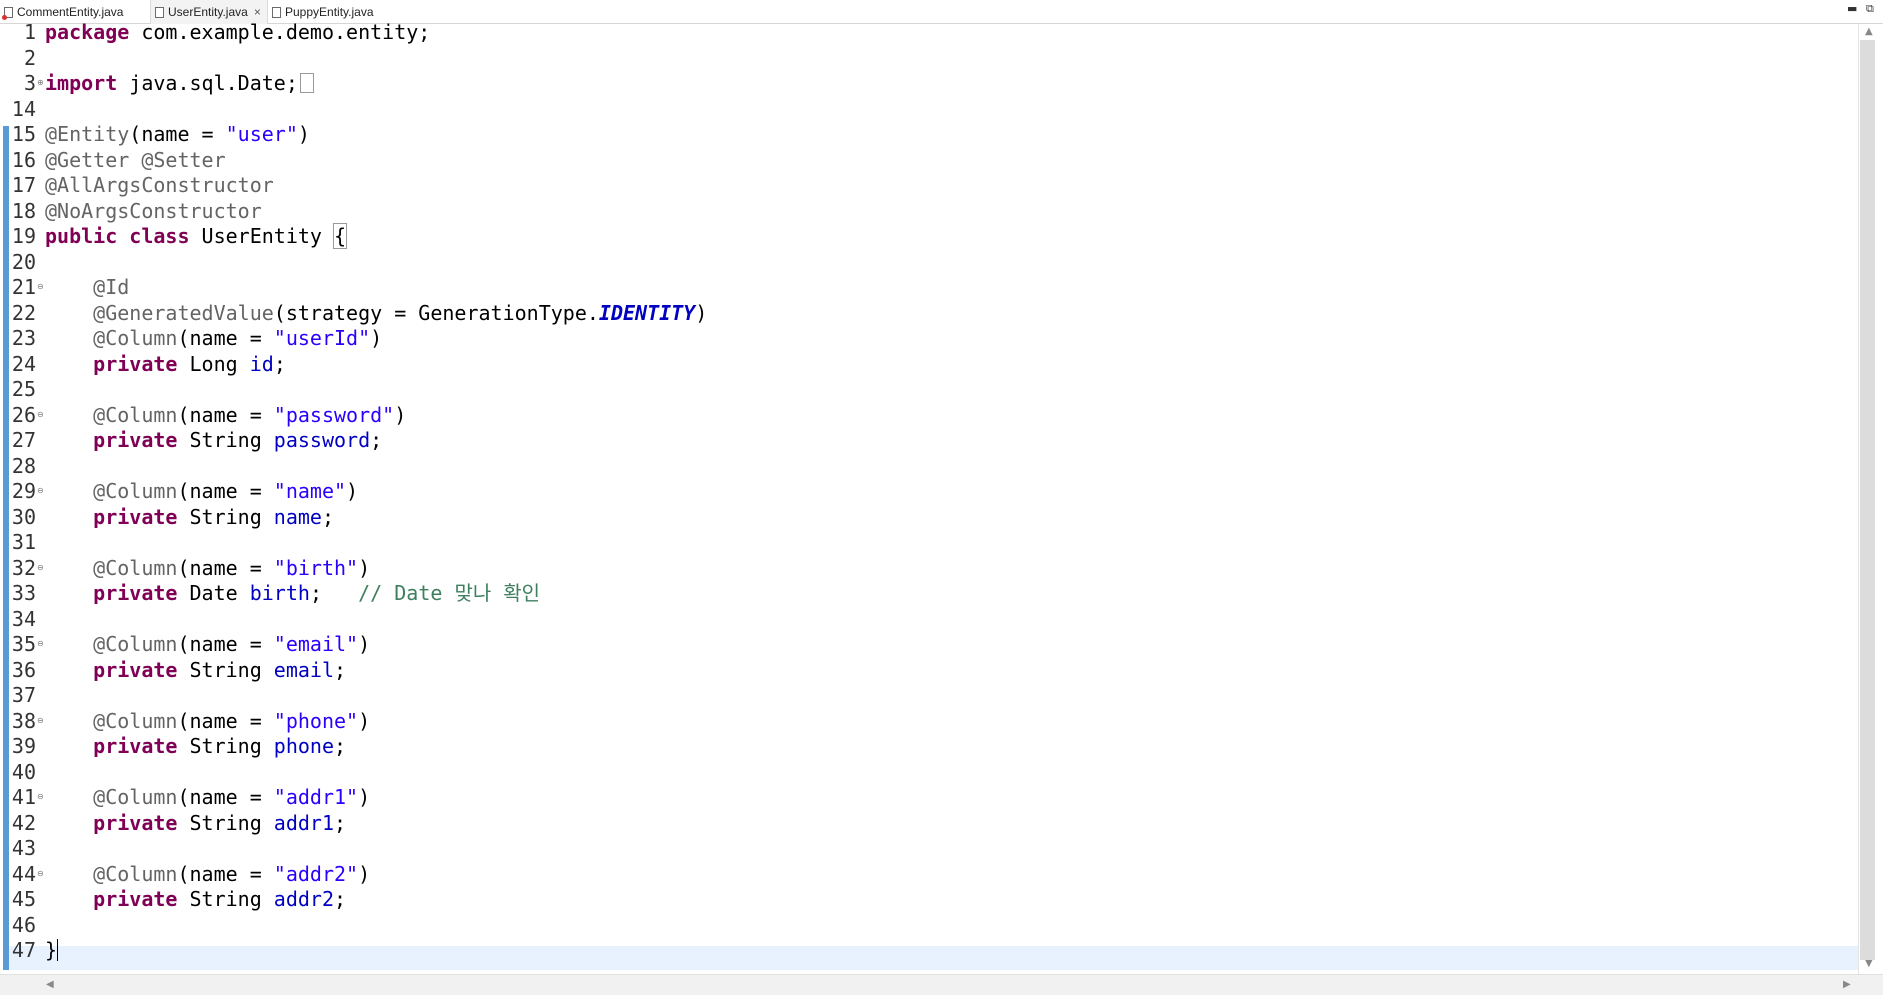  Describe the element at coordinates (213, 338) in the screenshot. I see `code-line: @Column(name = "userId")` at that location.